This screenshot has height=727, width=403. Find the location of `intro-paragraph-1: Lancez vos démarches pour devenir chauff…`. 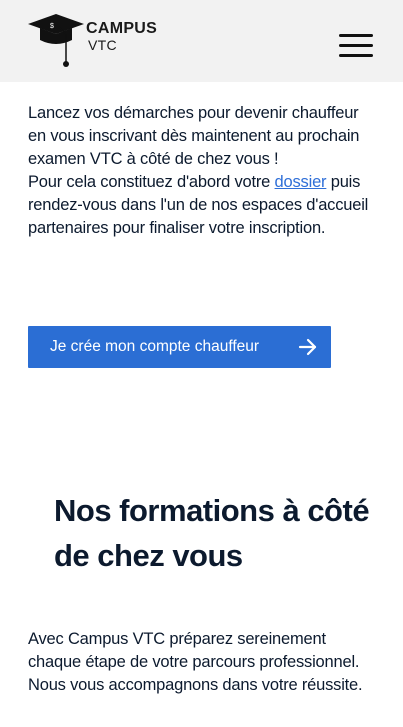

intro-paragraph-1: Lancez vos démarches pour devenir chauff… is located at coordinates (194, 136).